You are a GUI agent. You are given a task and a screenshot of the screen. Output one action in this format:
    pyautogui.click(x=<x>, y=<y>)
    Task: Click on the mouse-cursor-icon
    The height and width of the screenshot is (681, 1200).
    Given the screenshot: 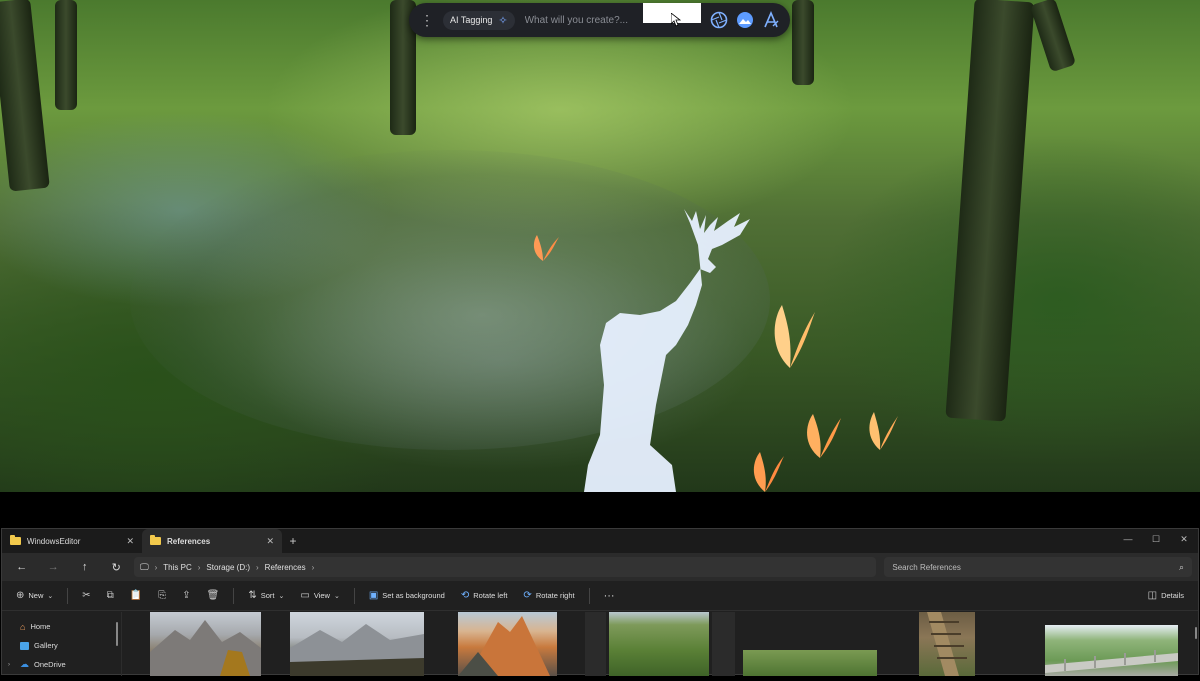 What is the action you would take?
    pyautogui.click(x=676, y=20)
    